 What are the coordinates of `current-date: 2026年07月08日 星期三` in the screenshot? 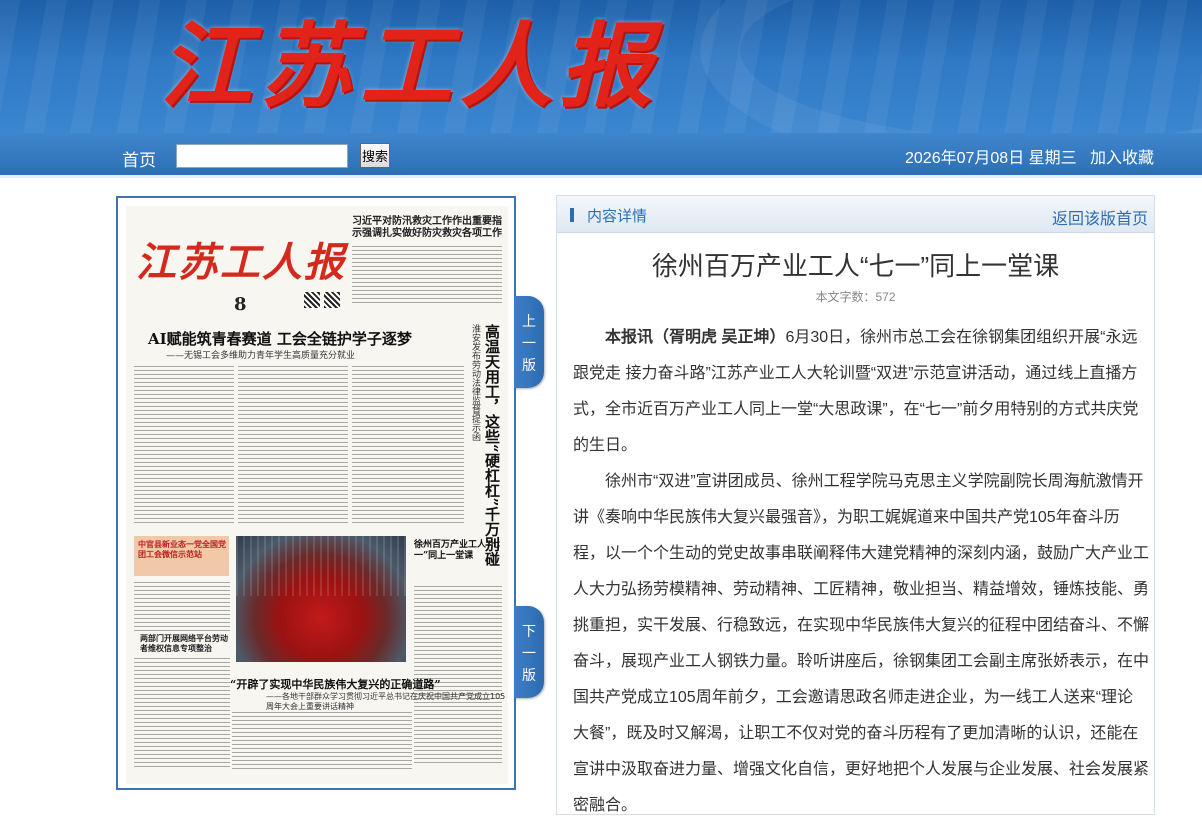 It's located at (991, 158).